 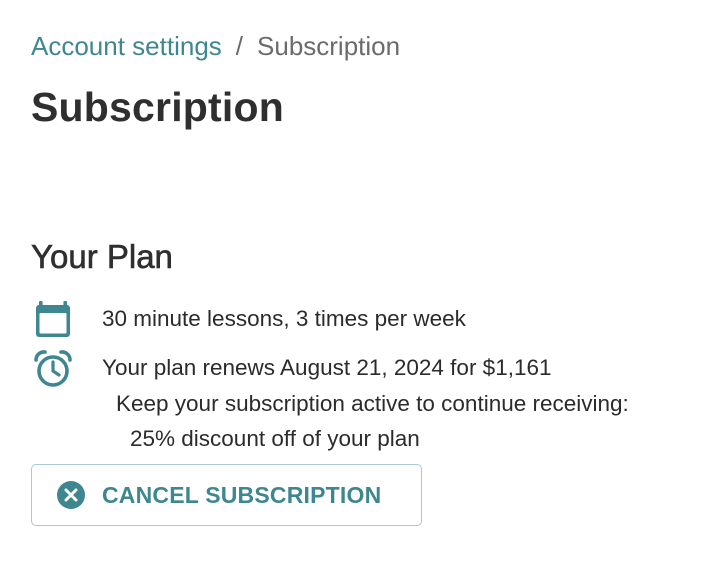 I want to click on alarm-clock-icon, so click(x=53, y=369).